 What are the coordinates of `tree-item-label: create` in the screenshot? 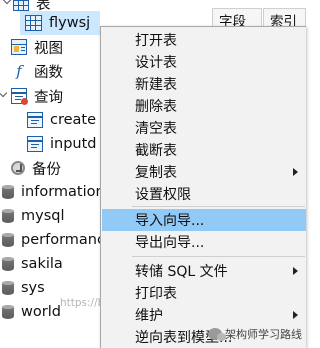 It's located at (73, 120).